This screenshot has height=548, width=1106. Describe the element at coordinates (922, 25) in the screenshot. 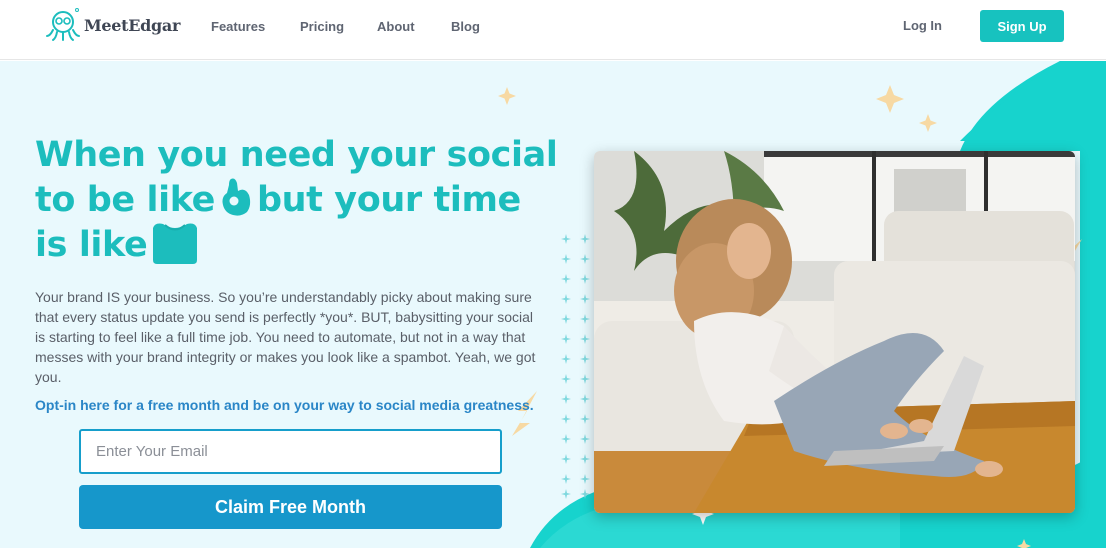

I see `login-link: Log In` at that location.